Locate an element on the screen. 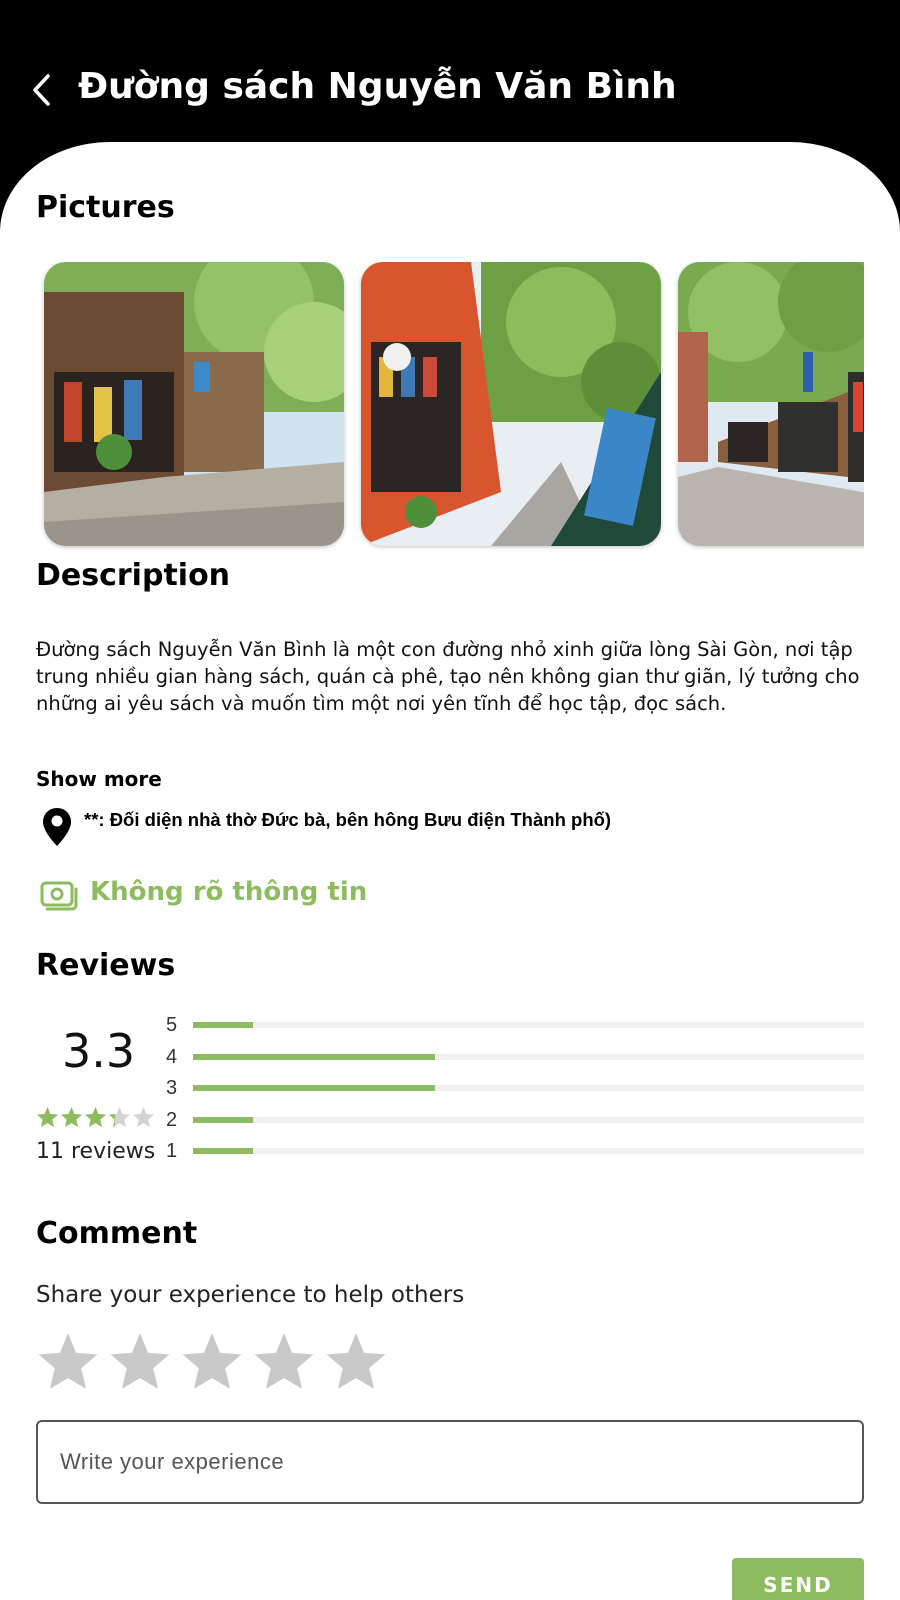  rating-bar-label: 5 is located at coordinates (172, 1025).